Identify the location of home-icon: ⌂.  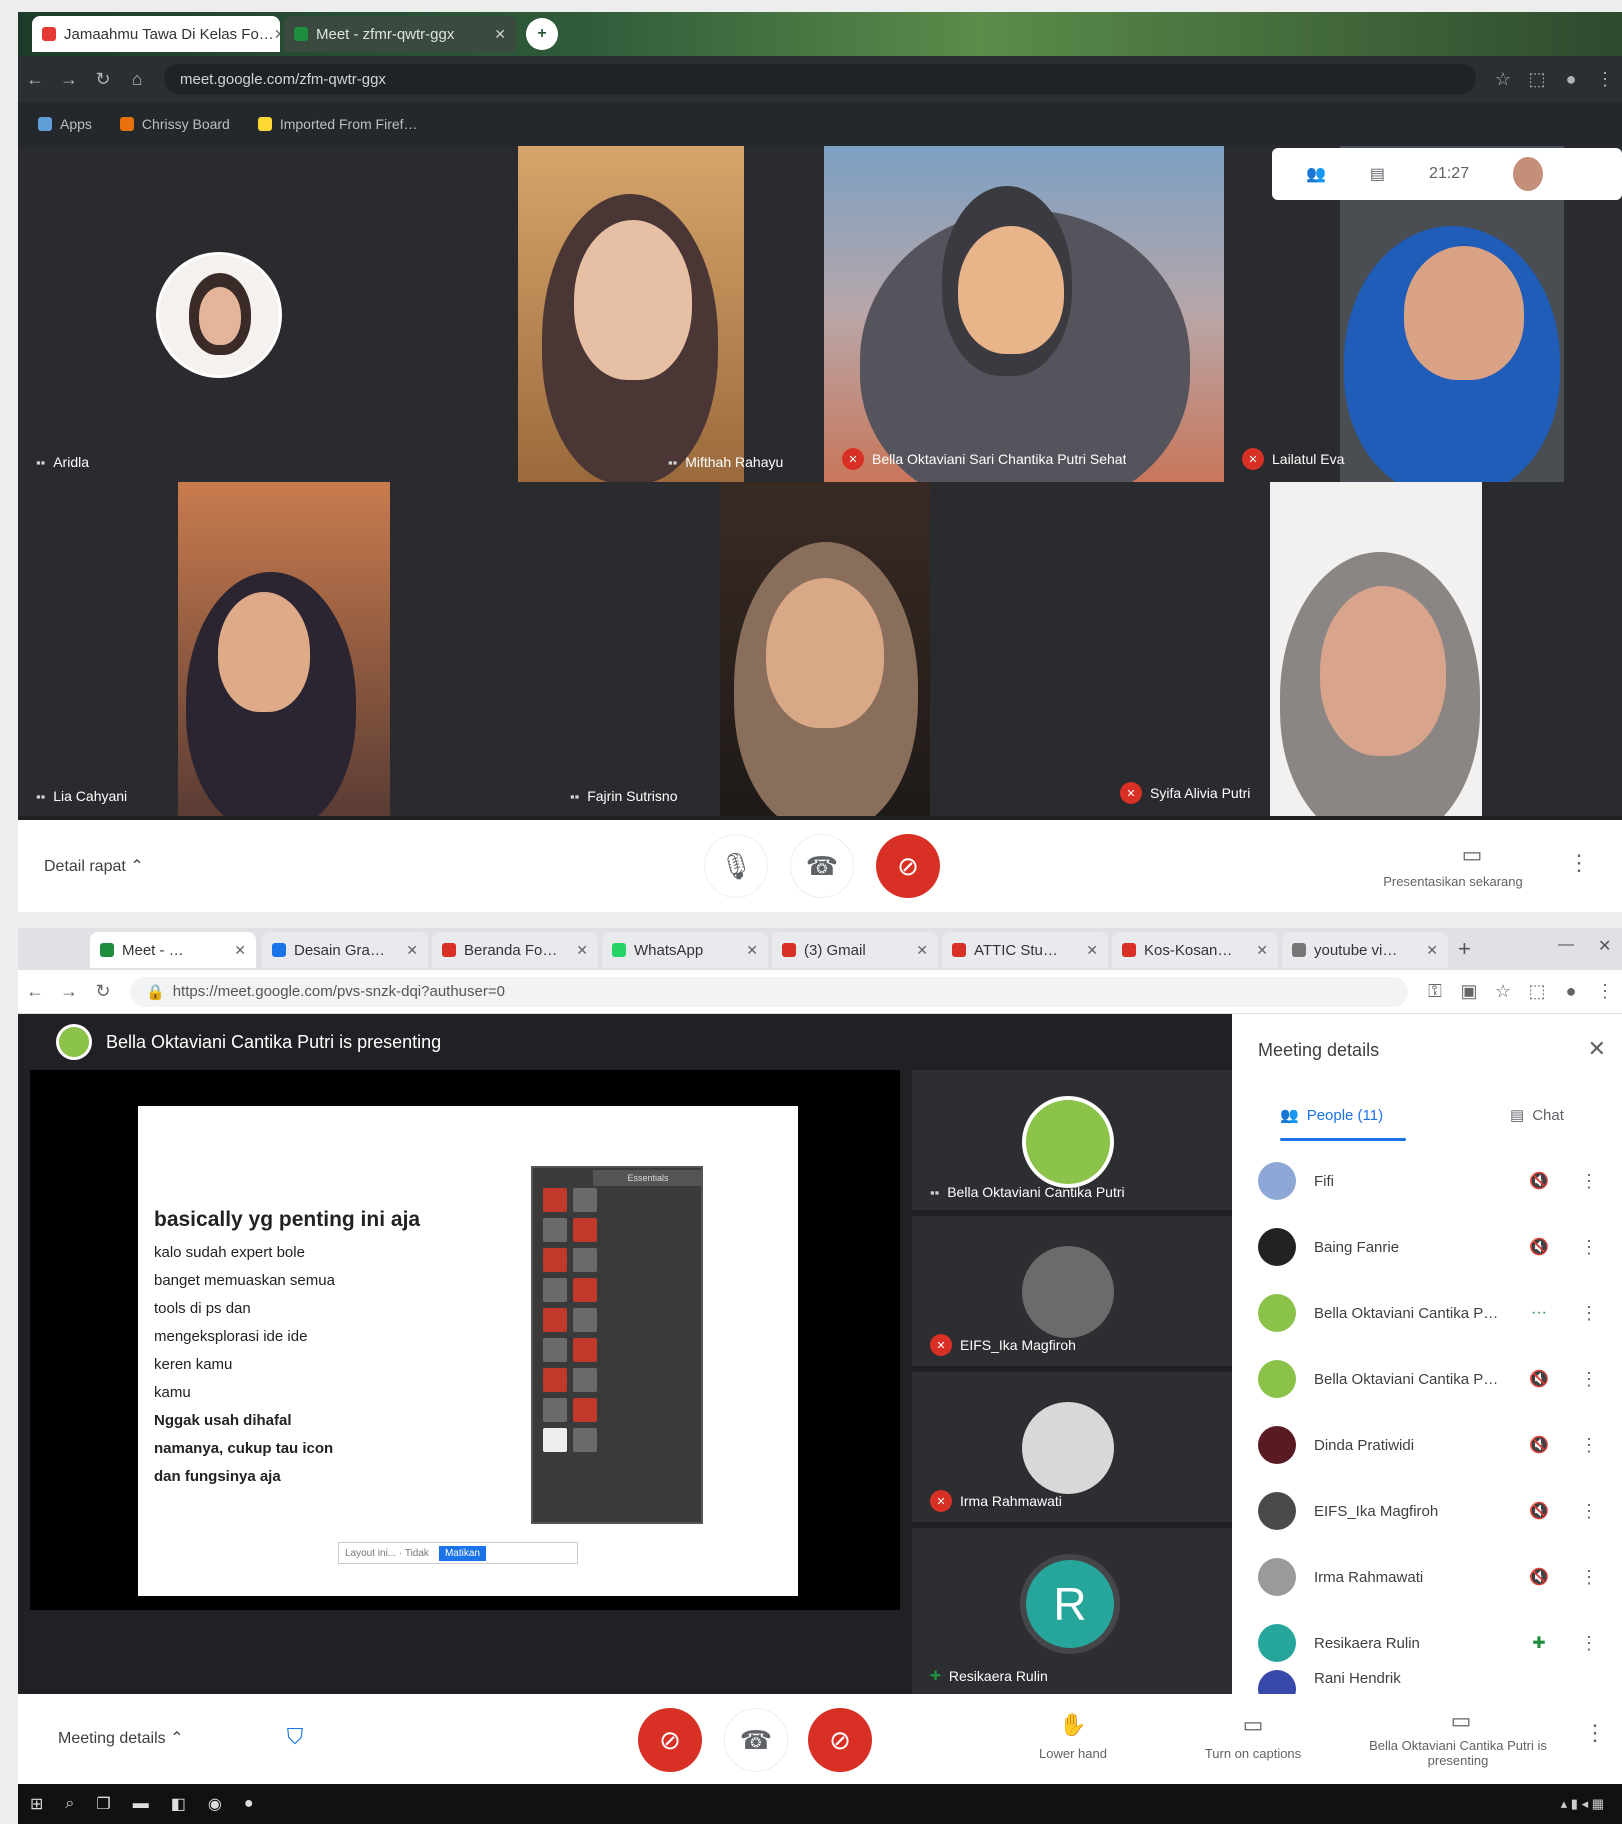
(137, 79).